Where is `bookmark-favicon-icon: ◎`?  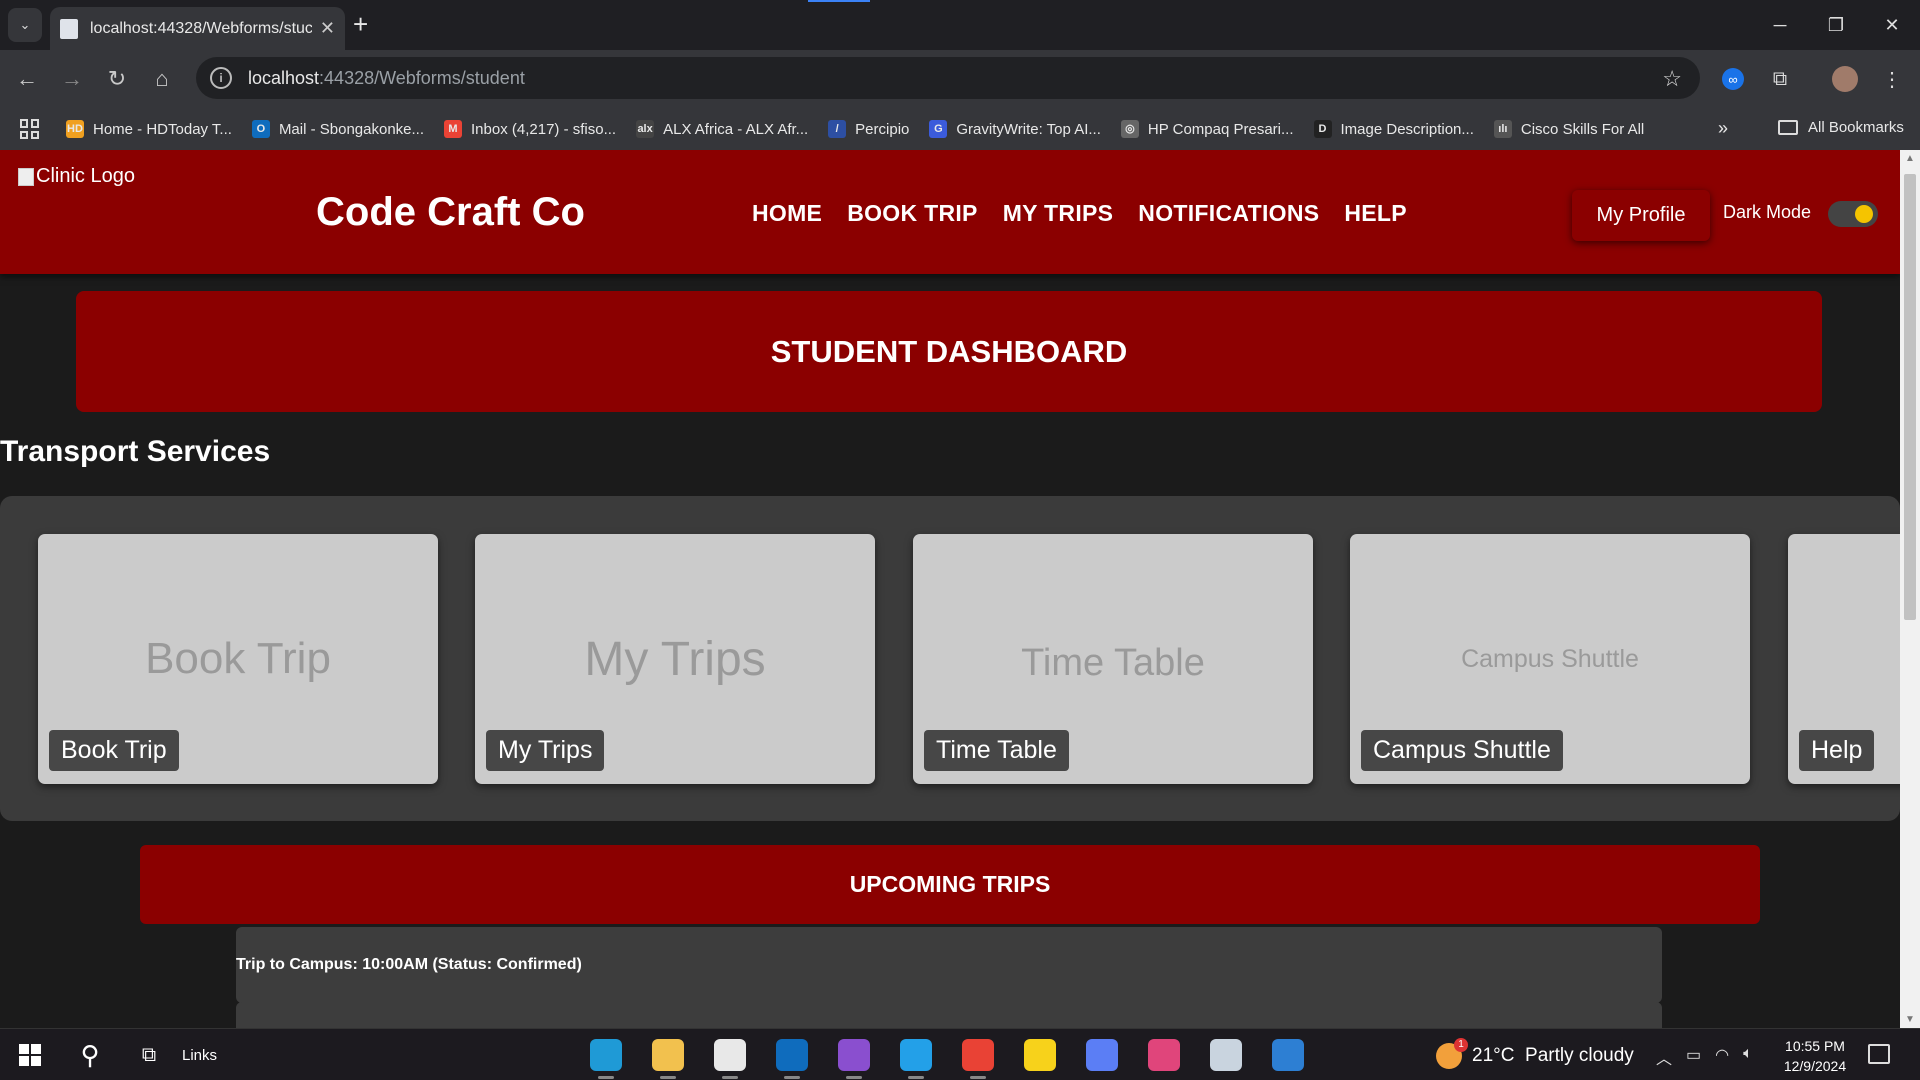 bookmark-favicon-icon: ◎ is located at coordinates (1129, 129).